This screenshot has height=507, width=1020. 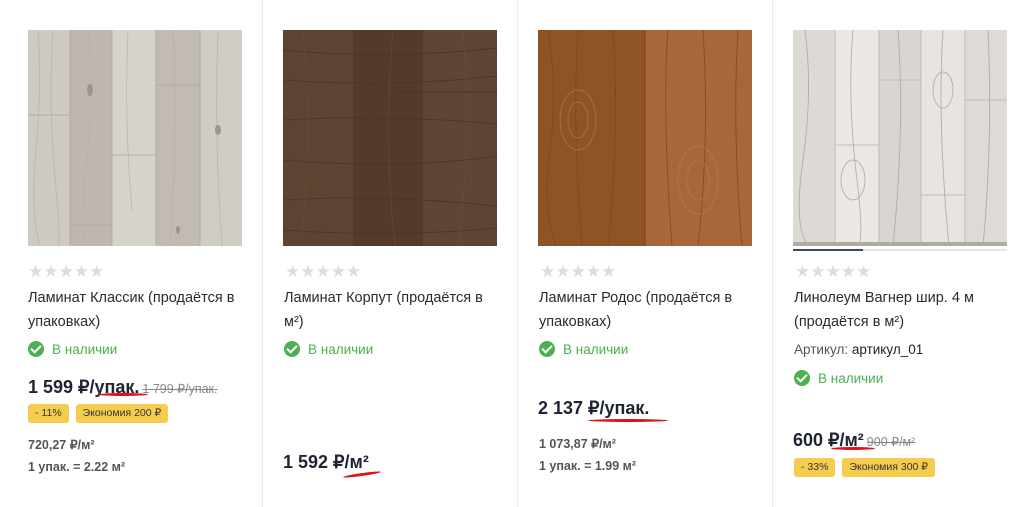 I want to click on article-value: артикул_01, so click(x=887, y=349).